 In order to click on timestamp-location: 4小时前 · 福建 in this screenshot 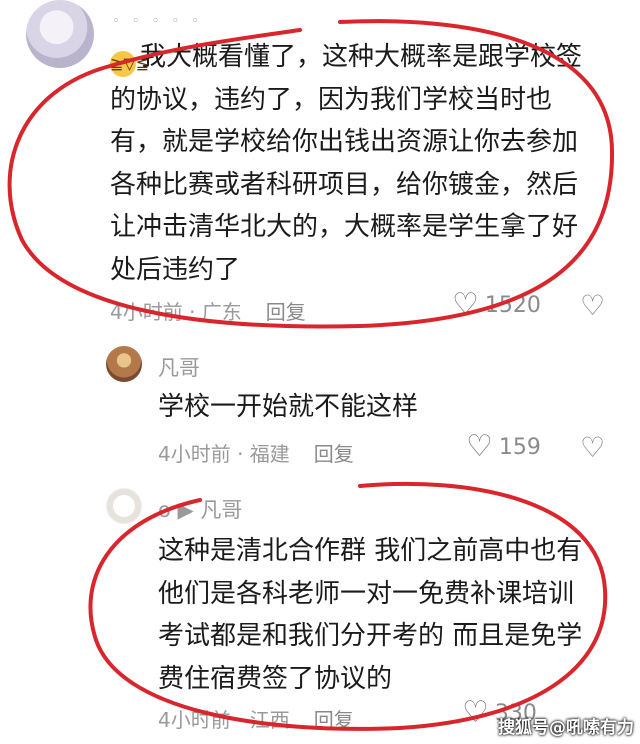, I will do `click(224, 454)`.